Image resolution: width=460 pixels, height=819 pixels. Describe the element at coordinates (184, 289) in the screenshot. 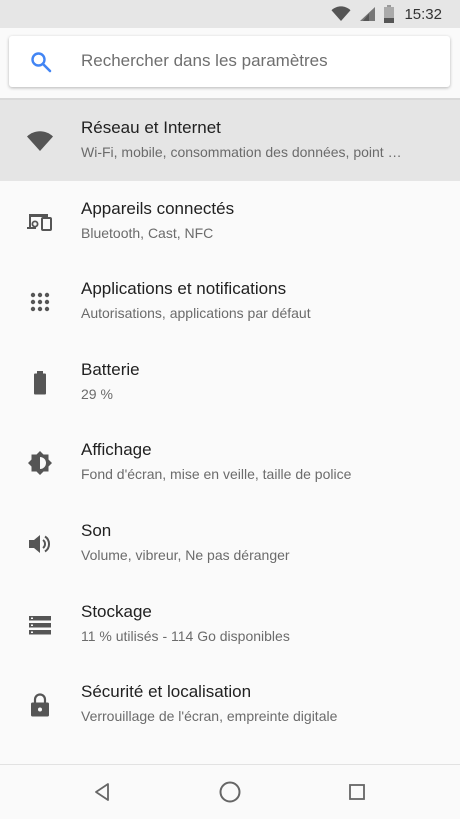

I see `settings-item-title: Applications et notifications` at that location.